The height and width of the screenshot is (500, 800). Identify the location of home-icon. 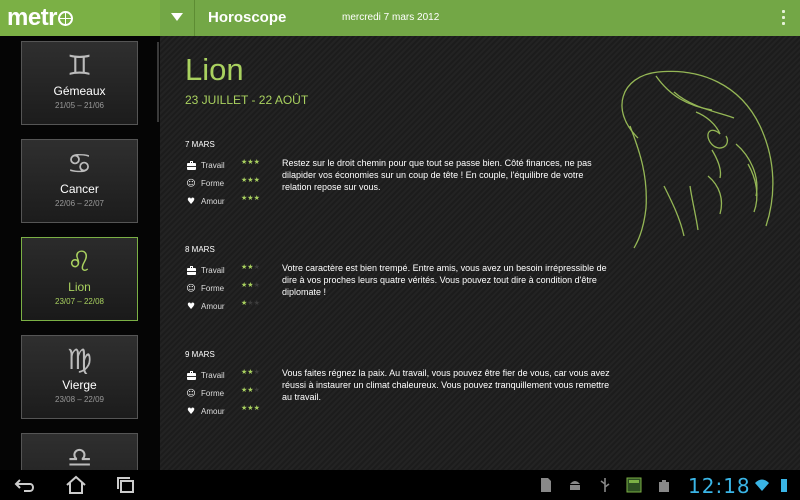
(76, 485).